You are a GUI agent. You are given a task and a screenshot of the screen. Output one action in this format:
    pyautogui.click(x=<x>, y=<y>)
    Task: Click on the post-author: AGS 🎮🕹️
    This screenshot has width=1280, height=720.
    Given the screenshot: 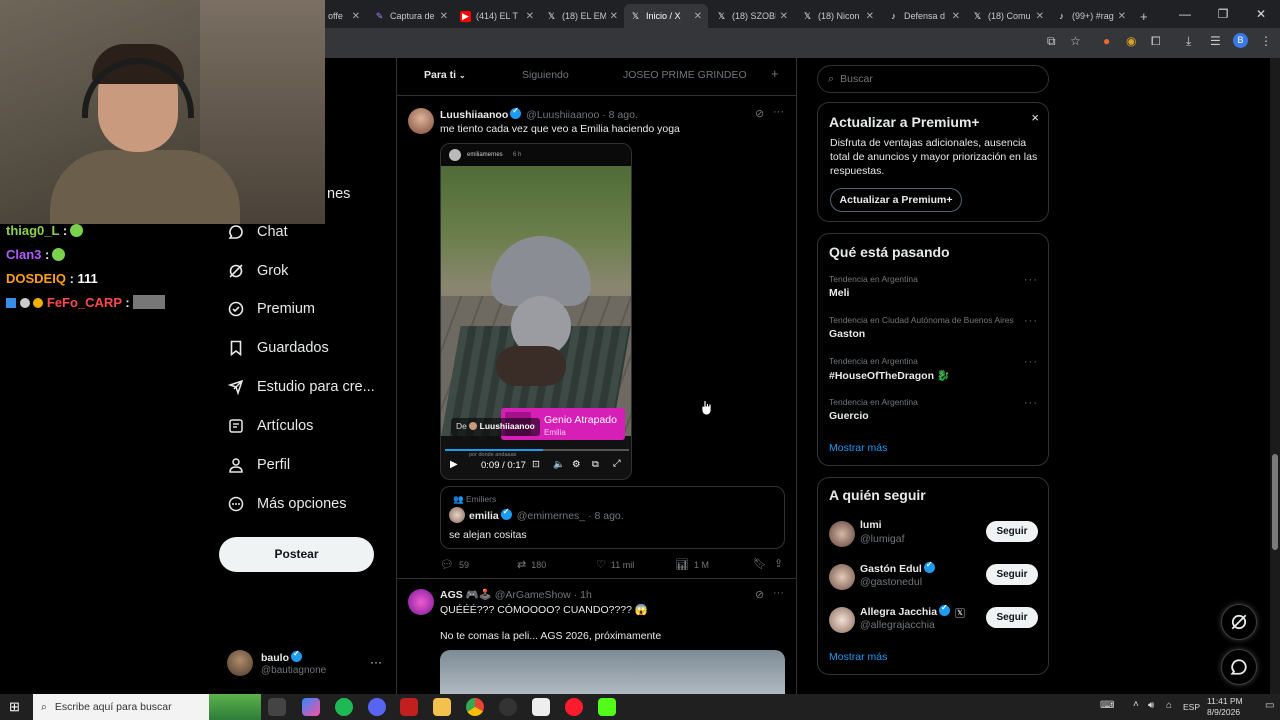 What is the action you would take?
    pyautogui.click(x=466, y=595)
    